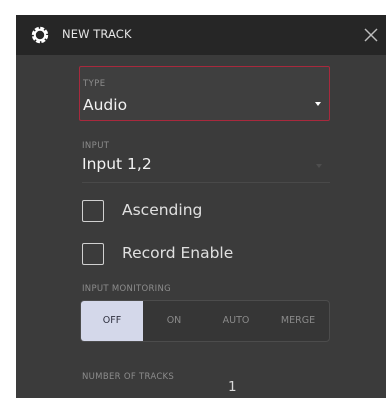 The height and width of the screenshot is (398, 386). I want to click on monitoring-option-auto: AUTO, so click(236, 321).